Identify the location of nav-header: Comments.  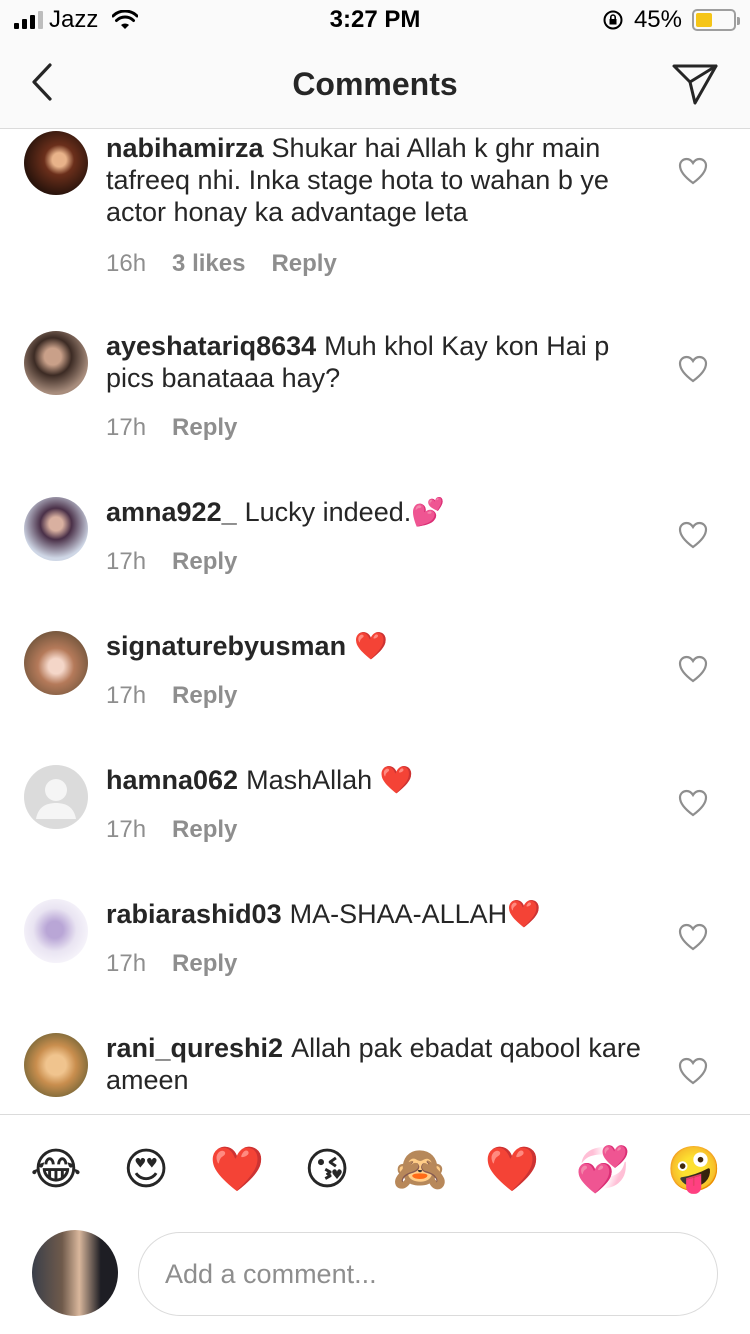
(375, 84).